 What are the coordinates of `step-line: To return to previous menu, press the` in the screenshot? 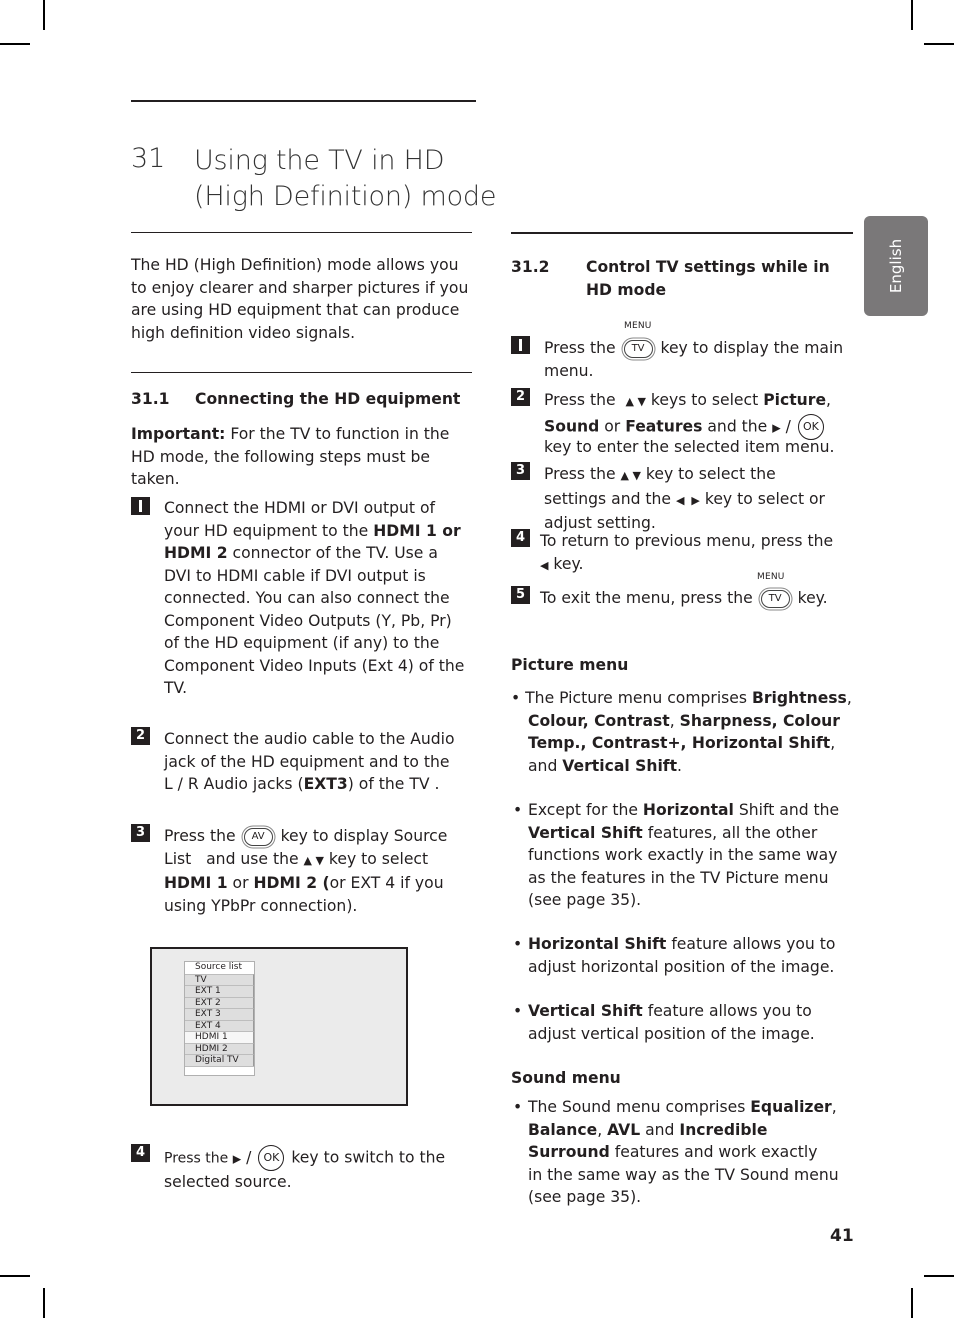 It's located at (687, 541).